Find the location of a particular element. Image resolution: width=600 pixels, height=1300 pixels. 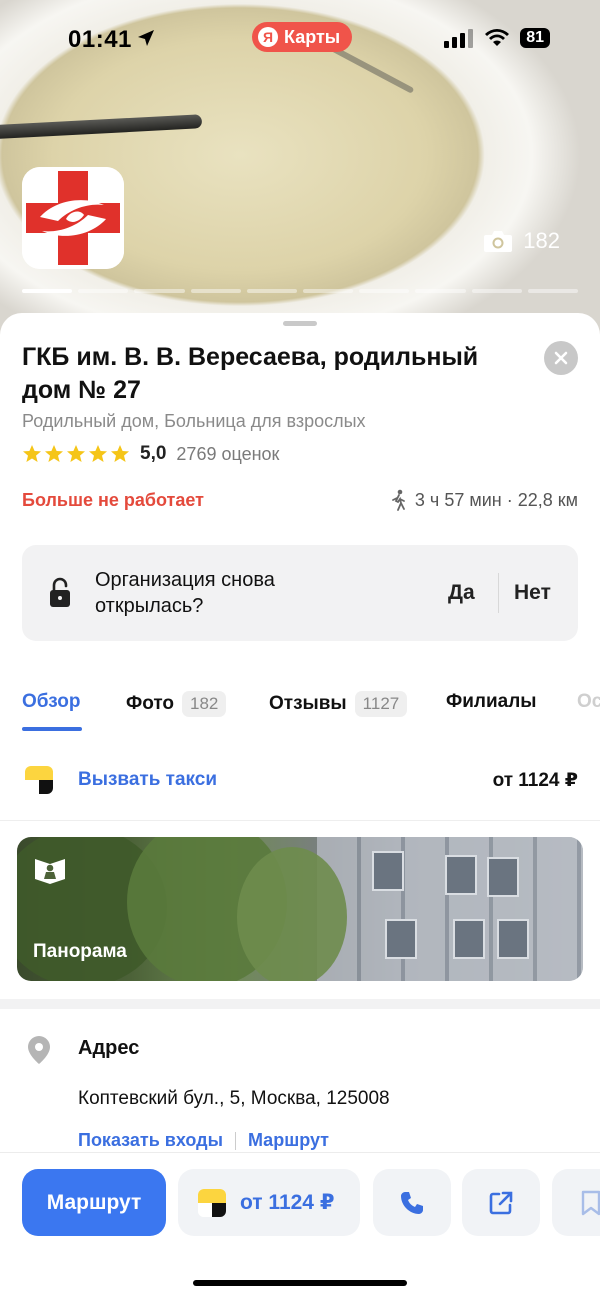

share-icon is located at coordinates (501, 1202).